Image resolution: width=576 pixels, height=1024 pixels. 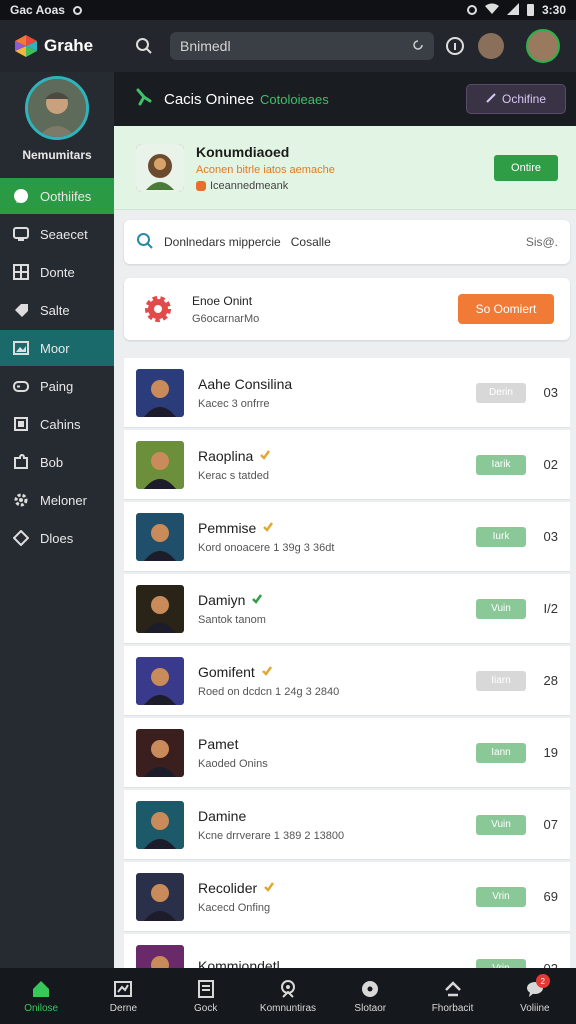 I want to click on game-count: 69, so click(x=550, y=896).